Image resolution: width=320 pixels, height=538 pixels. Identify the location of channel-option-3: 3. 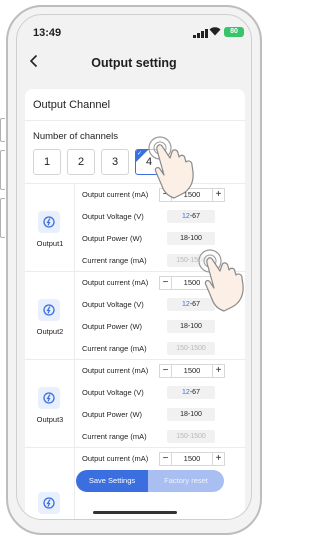
(115, 162).